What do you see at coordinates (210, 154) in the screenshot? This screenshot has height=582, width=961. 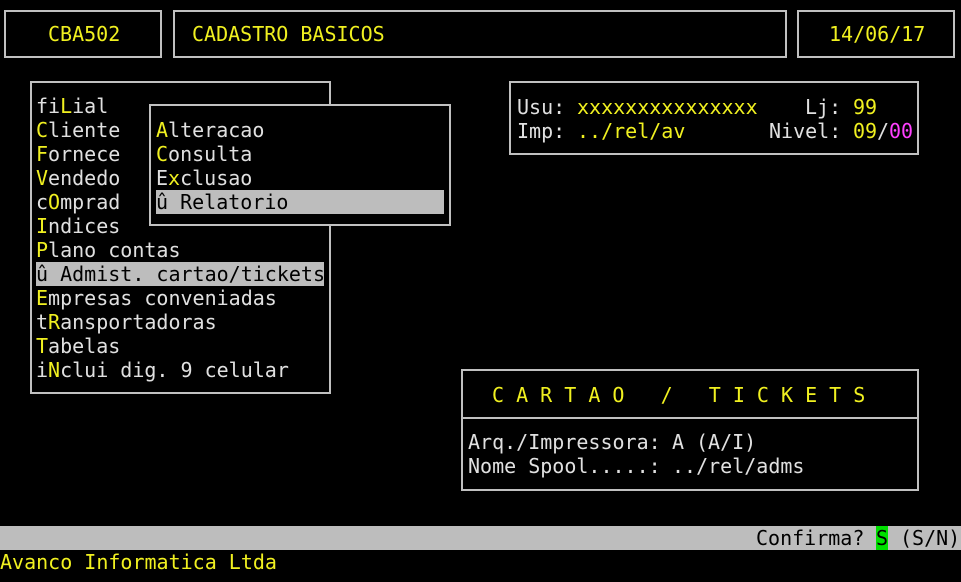 I see `sub-menu-item-label: onsulta` at bounding box center [210, 154].